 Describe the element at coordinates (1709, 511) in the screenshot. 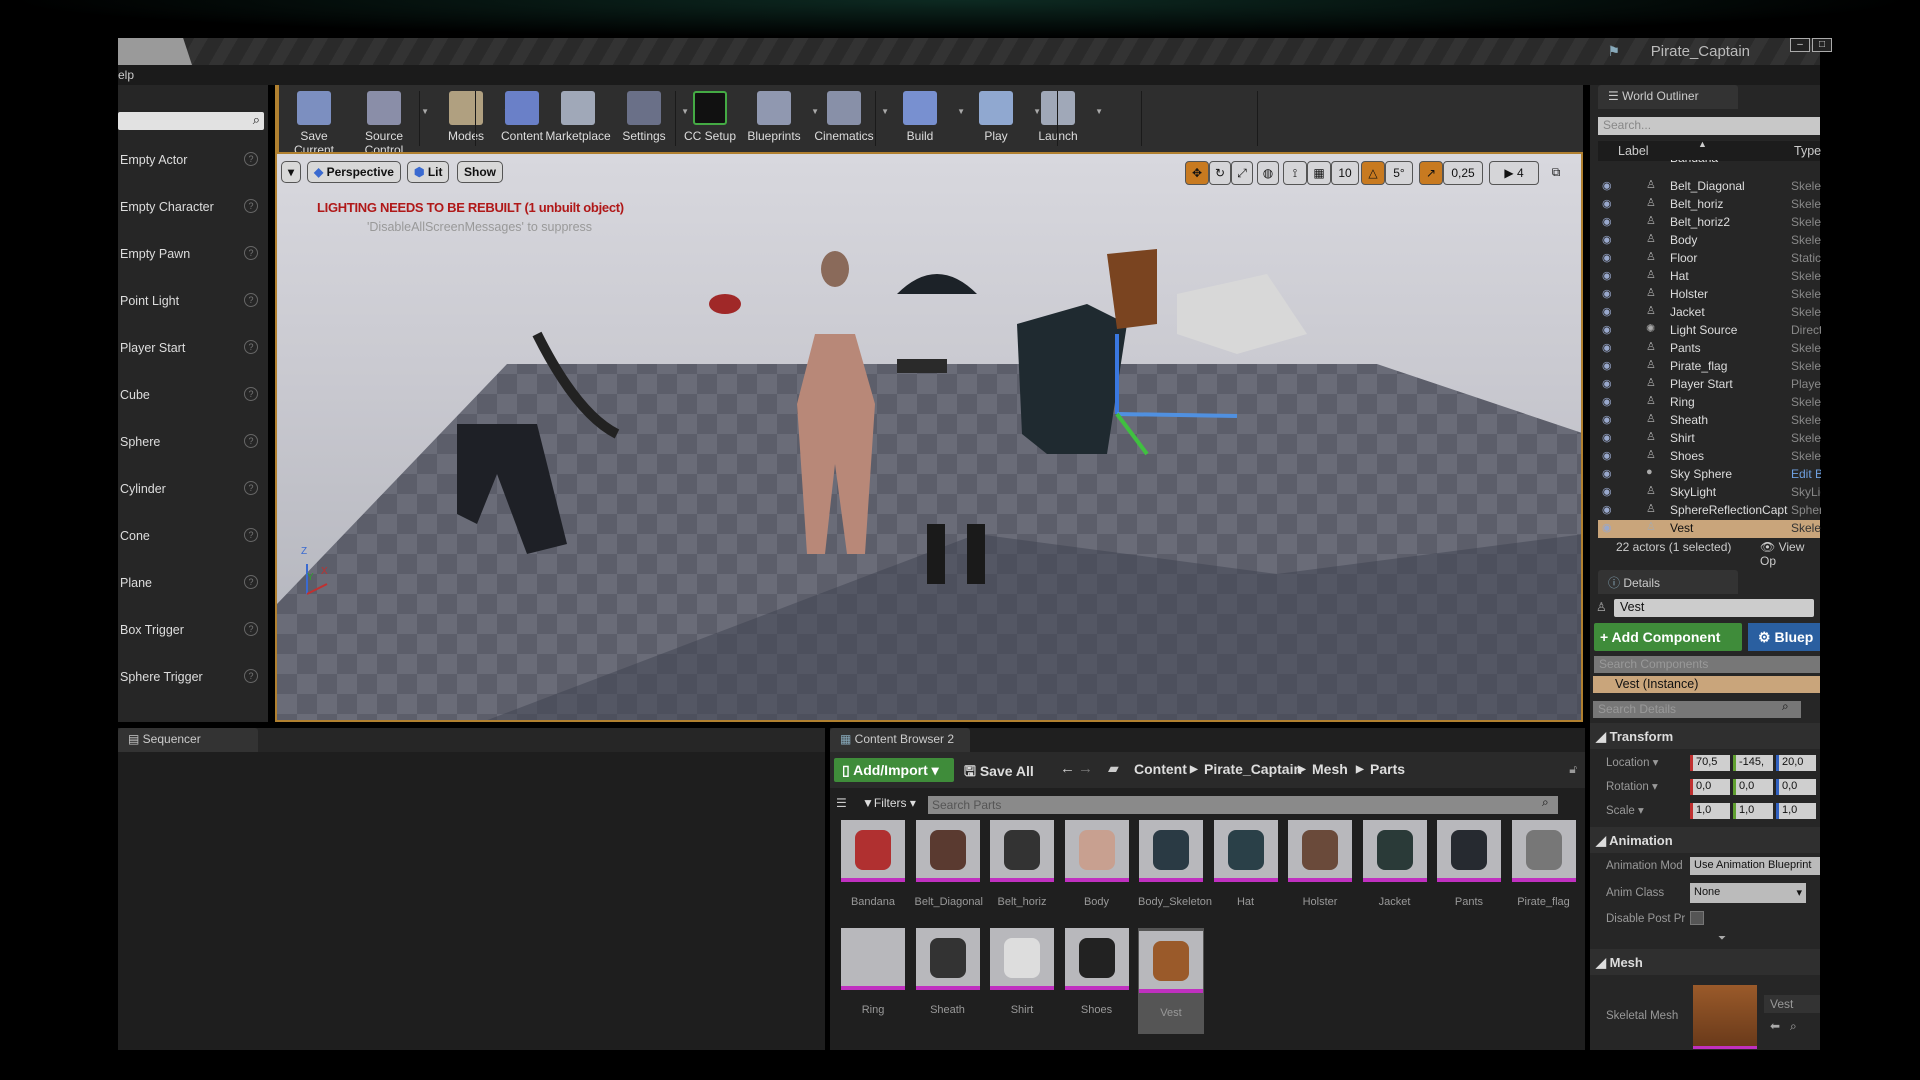

I see `outliner-row: ◉ ♙ SphereReflectionCaptSphere` at that location.